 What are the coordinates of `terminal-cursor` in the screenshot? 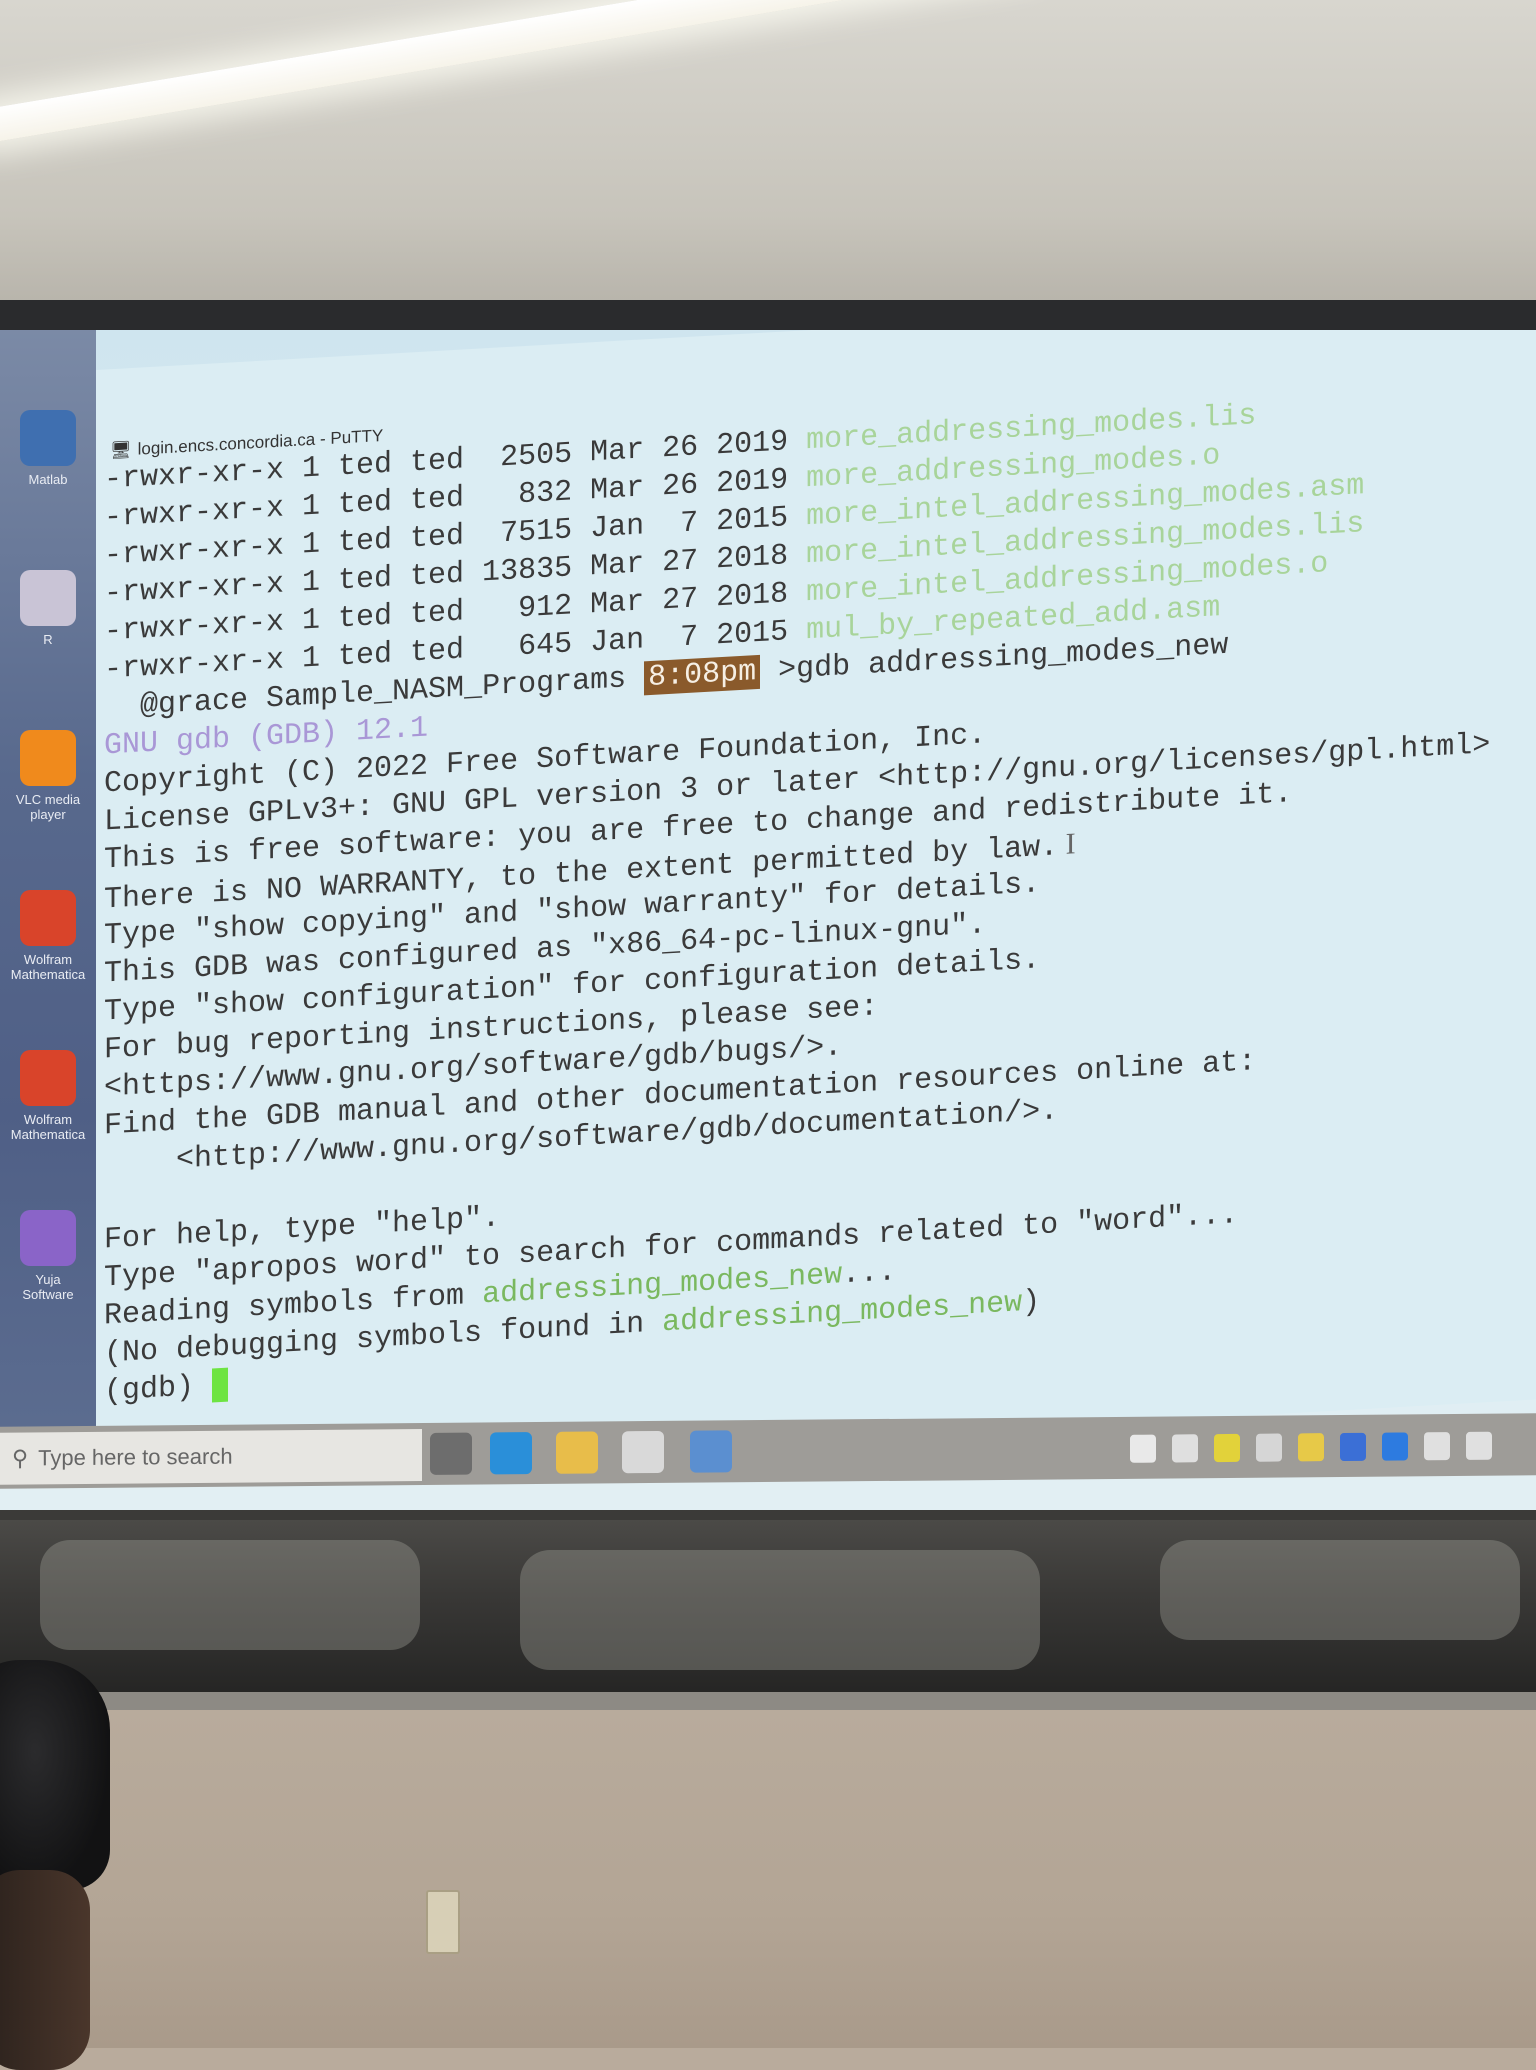 It's located at (220, 1385).